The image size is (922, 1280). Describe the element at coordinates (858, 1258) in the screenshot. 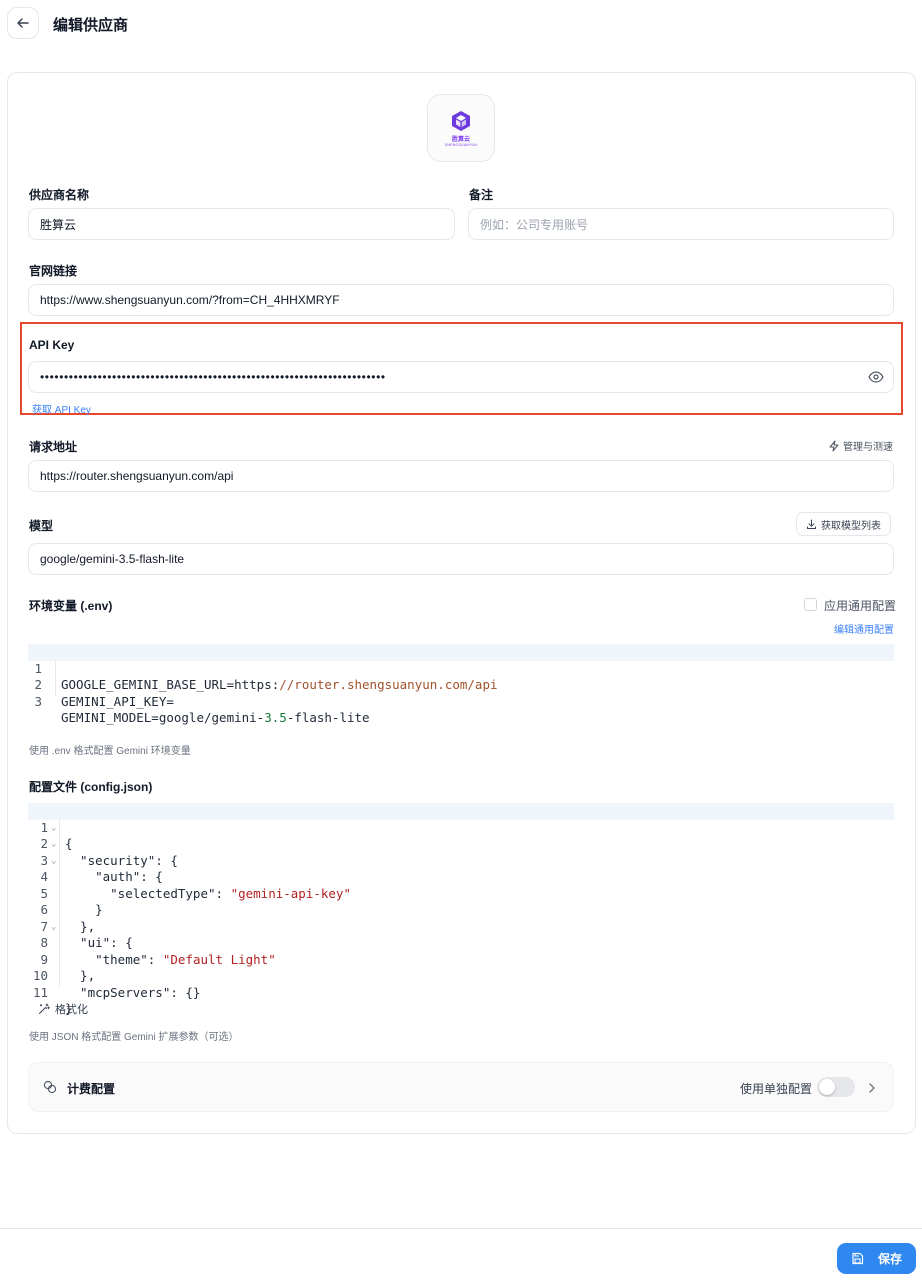

I see `save-icon` at that location.